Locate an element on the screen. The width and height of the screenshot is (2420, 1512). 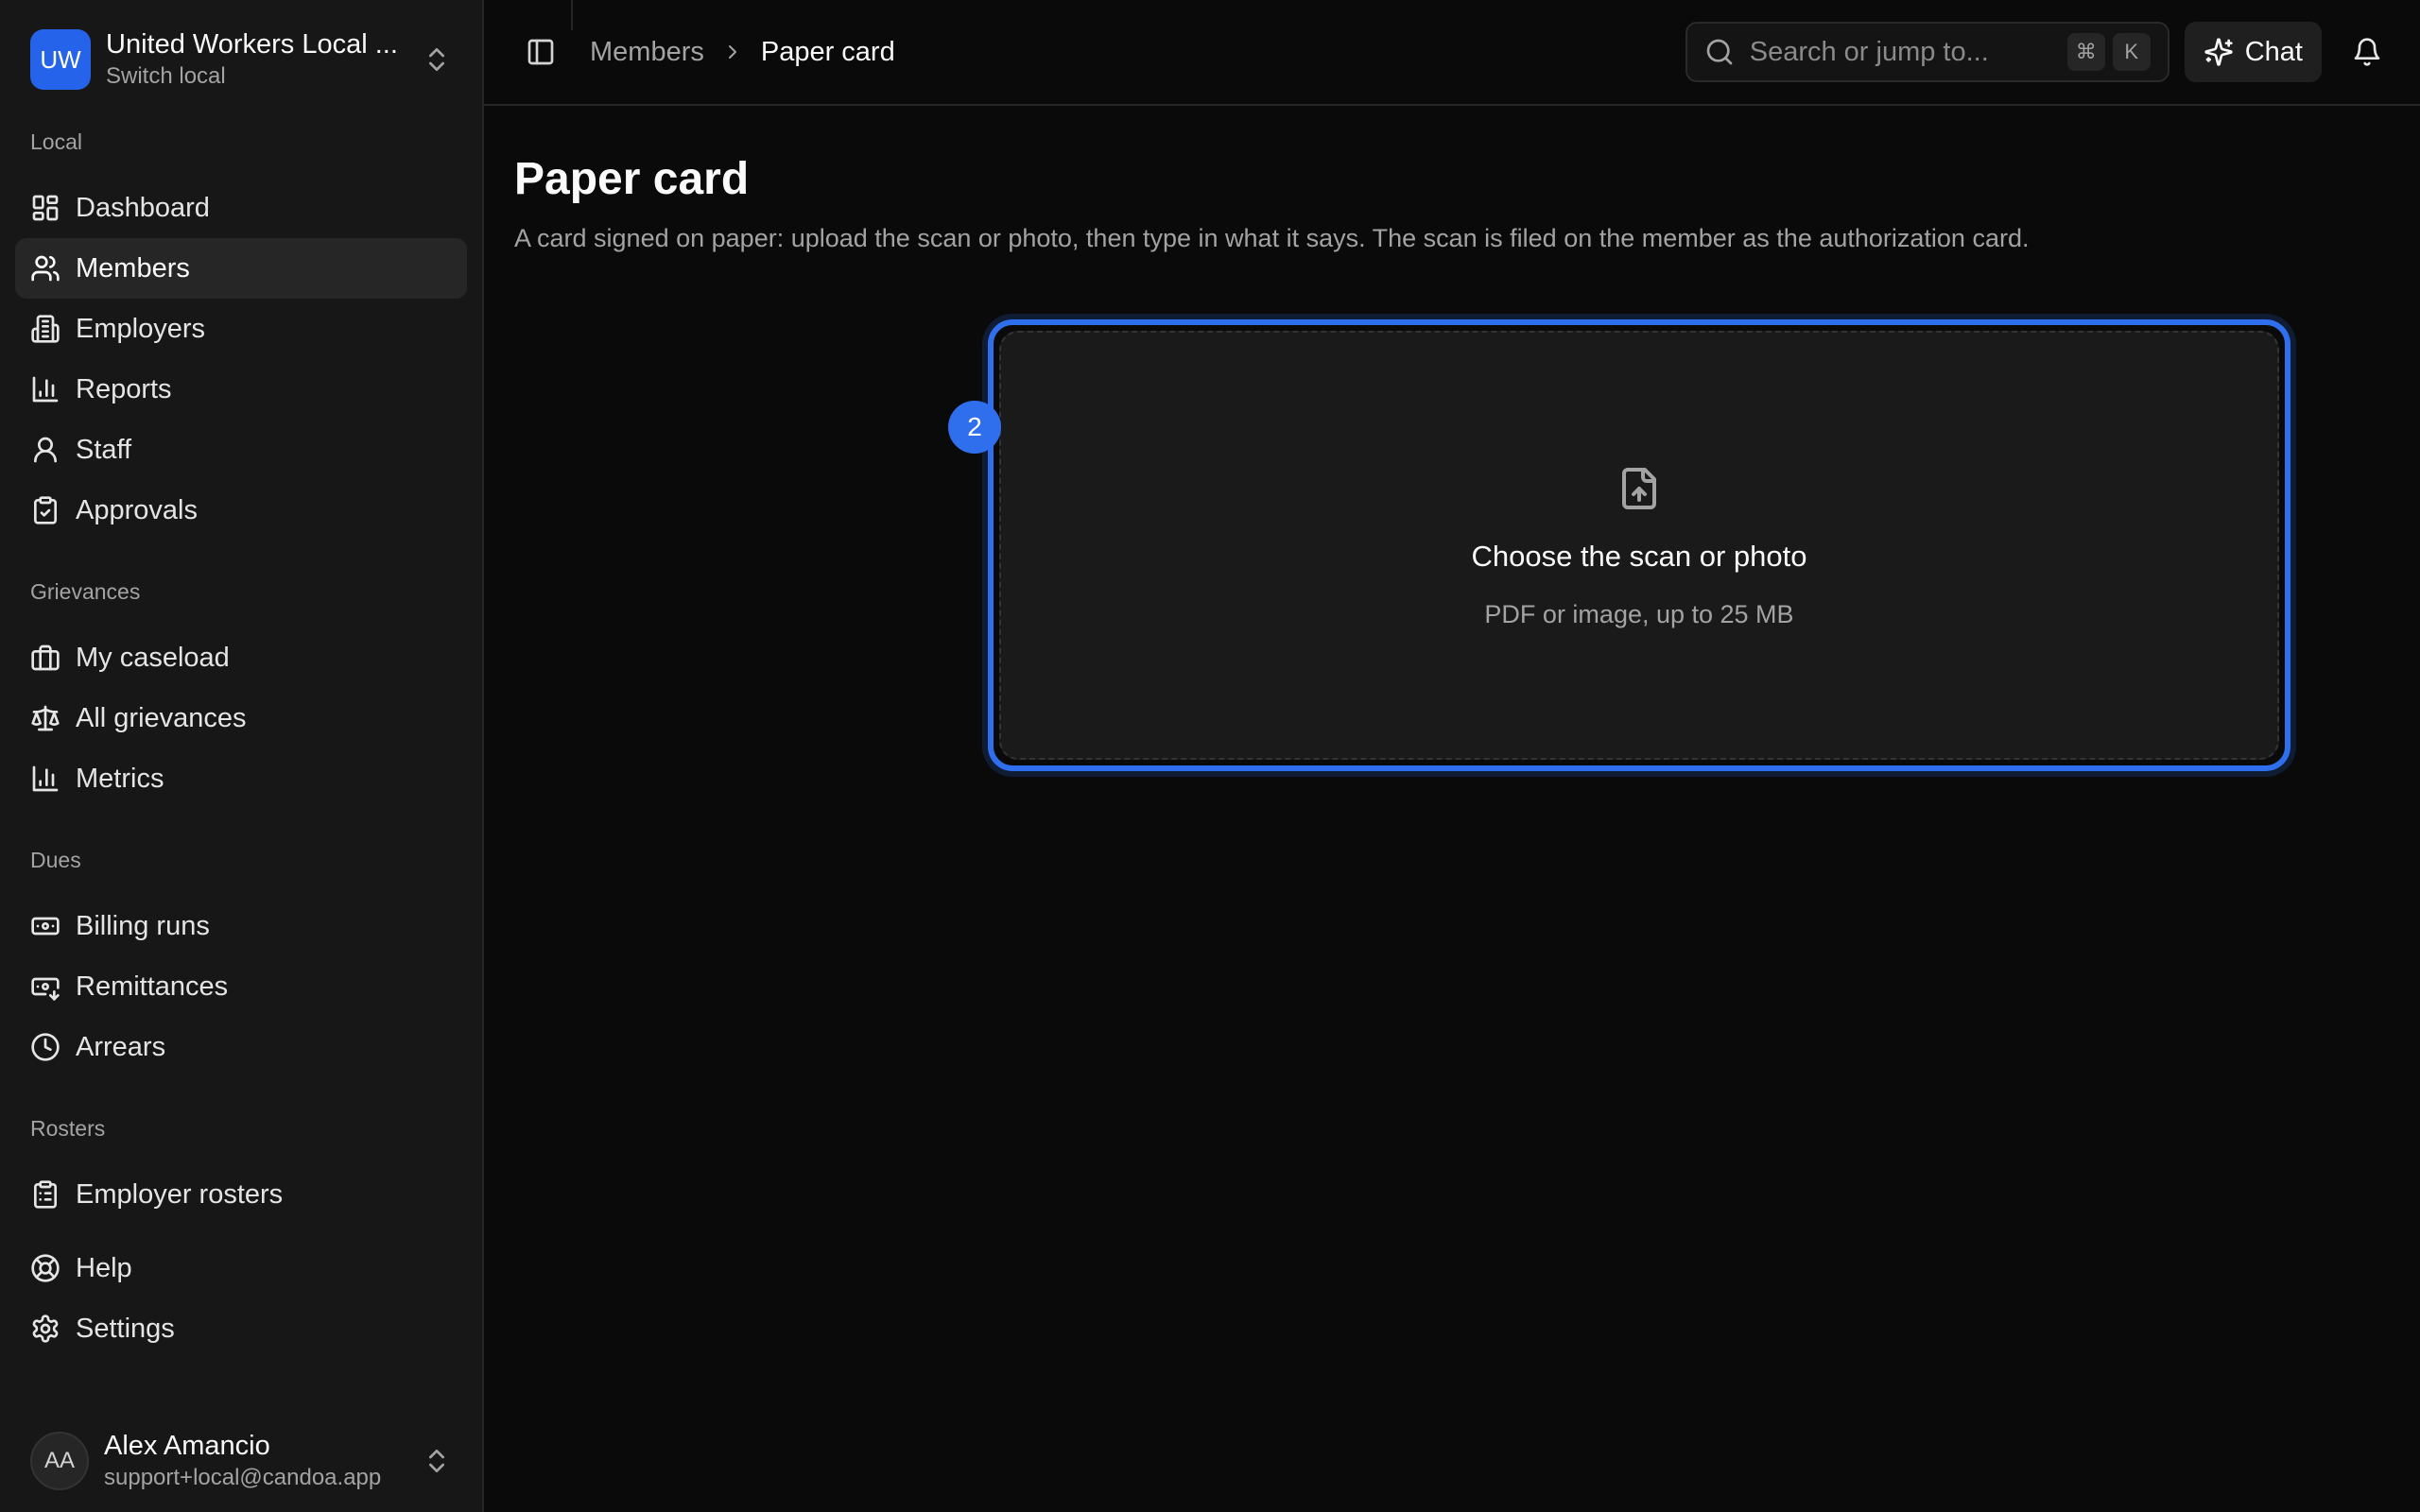
switch-local-label: Switch local is located at coordinates (166, 76).